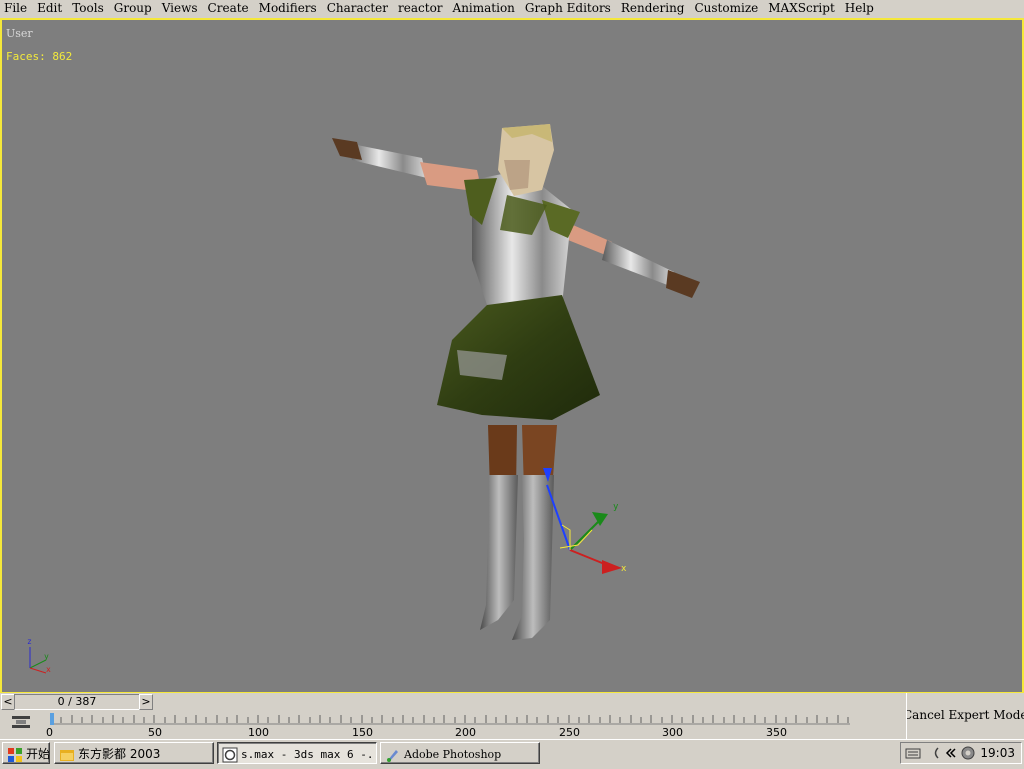  What do you see at coordinates (38, 754) in the screenshot?
I see `start-label: 开始` at bounding box center [38, 754].